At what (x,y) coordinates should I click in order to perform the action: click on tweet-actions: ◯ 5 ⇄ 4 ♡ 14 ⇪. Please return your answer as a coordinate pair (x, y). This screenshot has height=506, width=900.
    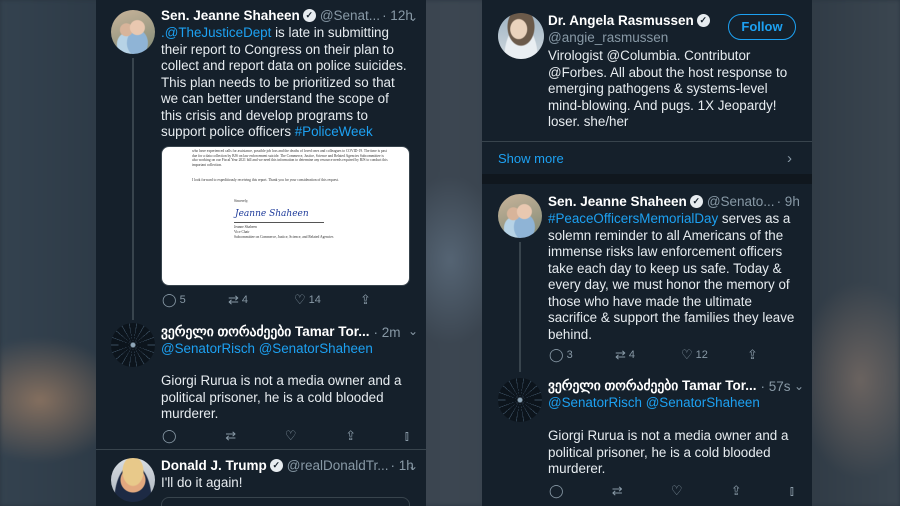
    Looking at the image, I should click on (268, 300).